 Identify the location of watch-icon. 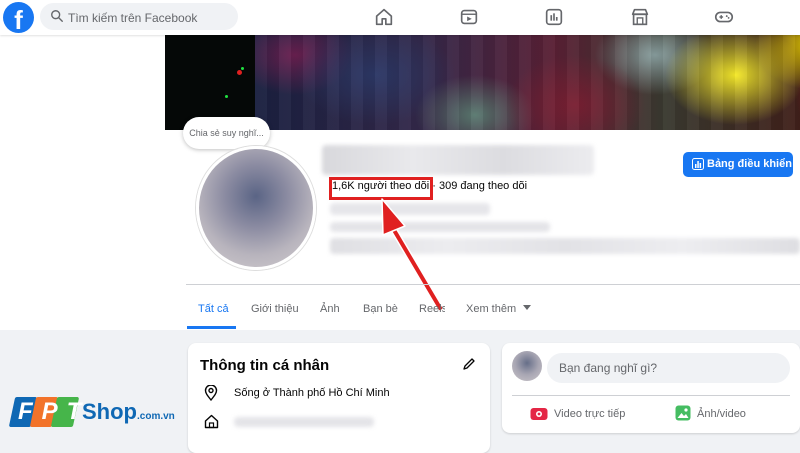
(469, 17).